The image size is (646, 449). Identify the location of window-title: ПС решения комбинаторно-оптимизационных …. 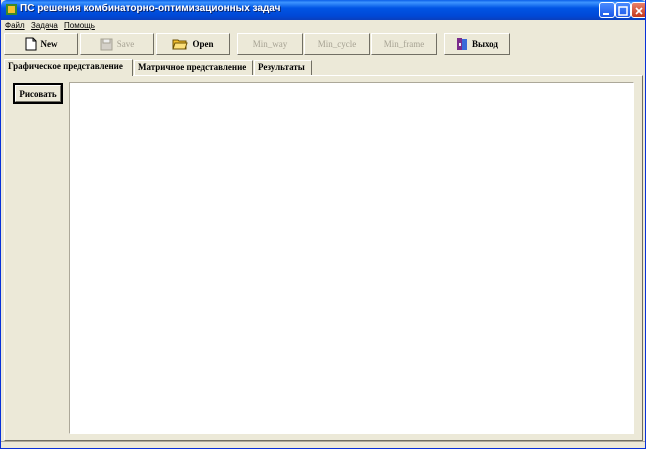
(150, 8).